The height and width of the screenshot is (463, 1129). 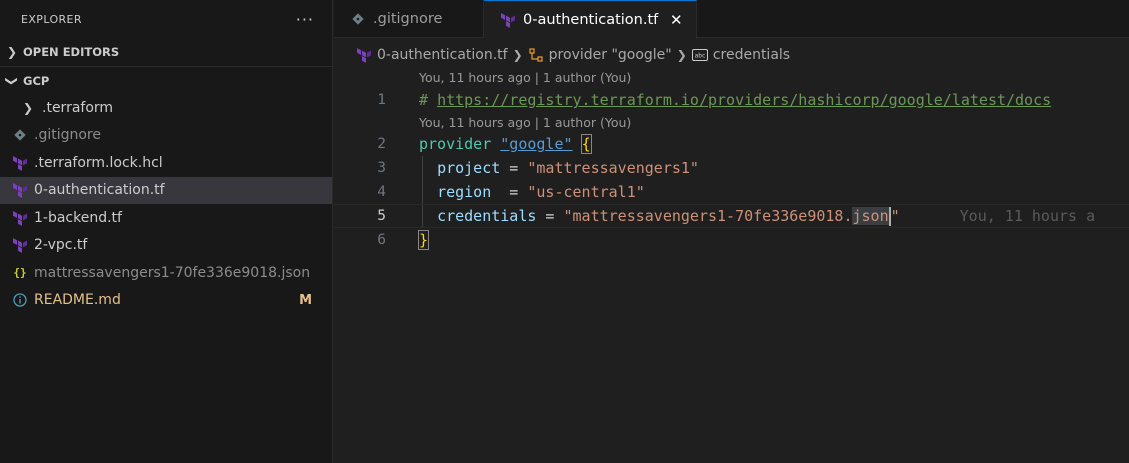 I want to click on file-name: .terraform, so click(x=78, y=107).